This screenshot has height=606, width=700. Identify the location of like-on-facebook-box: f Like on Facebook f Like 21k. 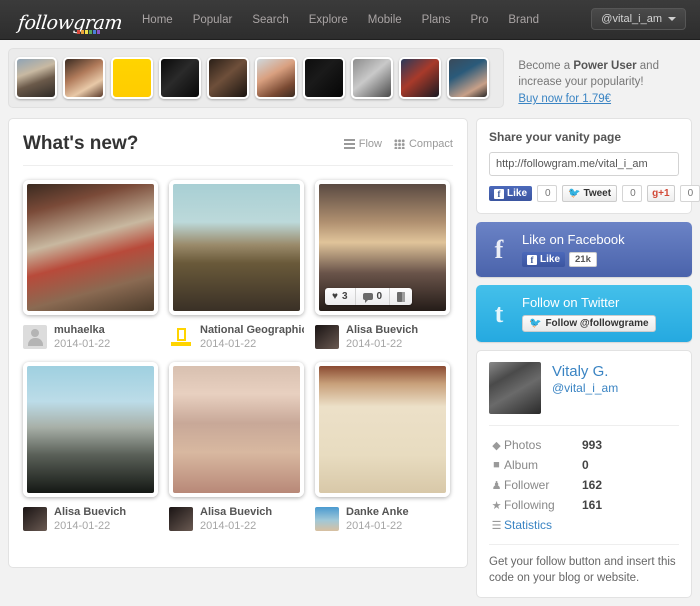
(584, 249).